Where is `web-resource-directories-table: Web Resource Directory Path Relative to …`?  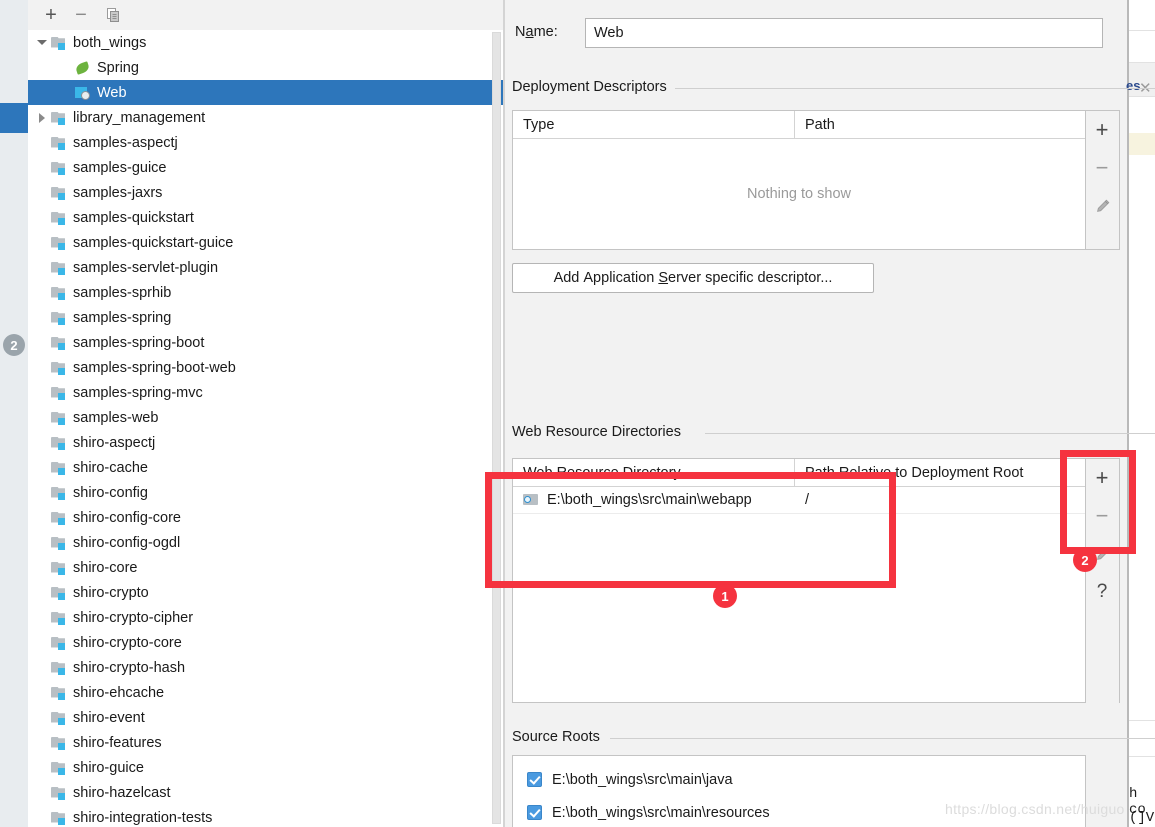 web-resource-directories-table: Web Resource Directory Path Relative to … is located at coordinates (799, 580).